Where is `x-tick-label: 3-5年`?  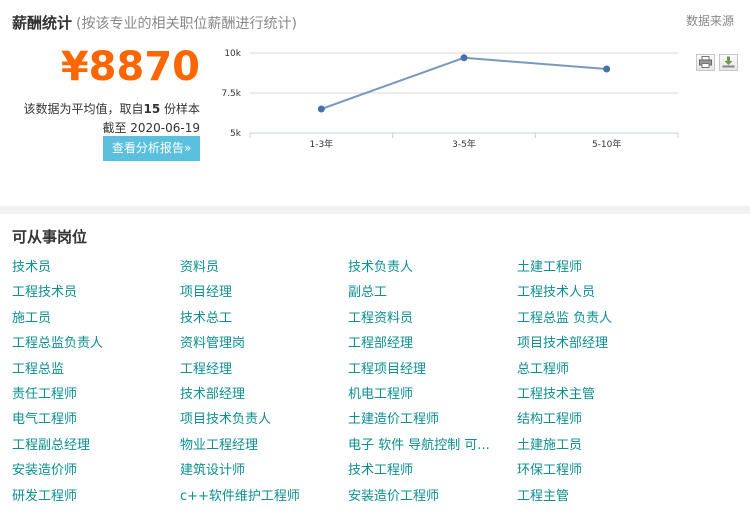
x-tick-label: 3-5年 is located at coordinates (464, 144).